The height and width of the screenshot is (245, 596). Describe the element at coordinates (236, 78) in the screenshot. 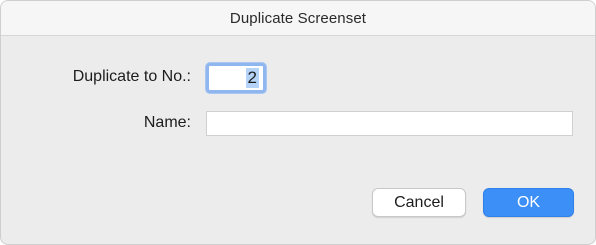

I see `duplicate-number-input: 2` at that location.